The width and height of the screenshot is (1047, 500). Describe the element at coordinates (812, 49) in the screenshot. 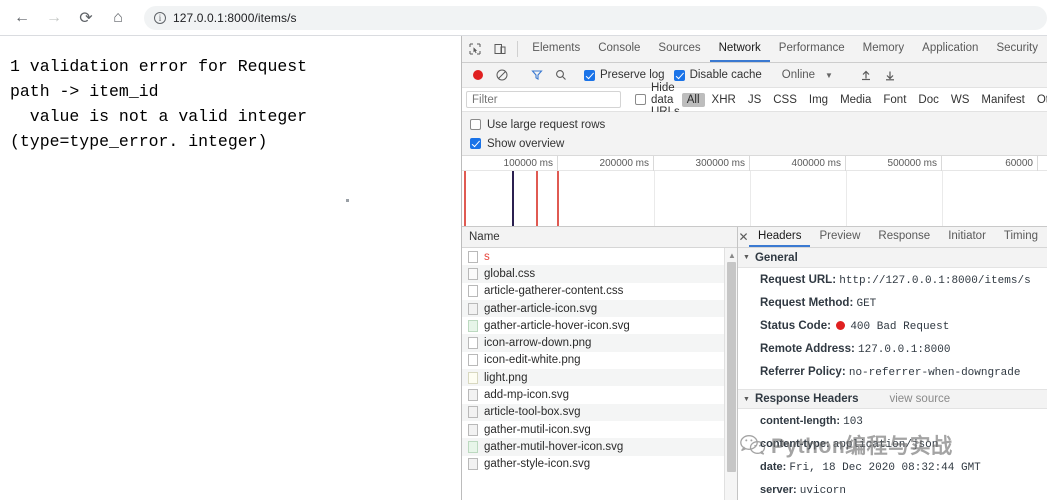

I see `tab-performance: Performance` at that location.